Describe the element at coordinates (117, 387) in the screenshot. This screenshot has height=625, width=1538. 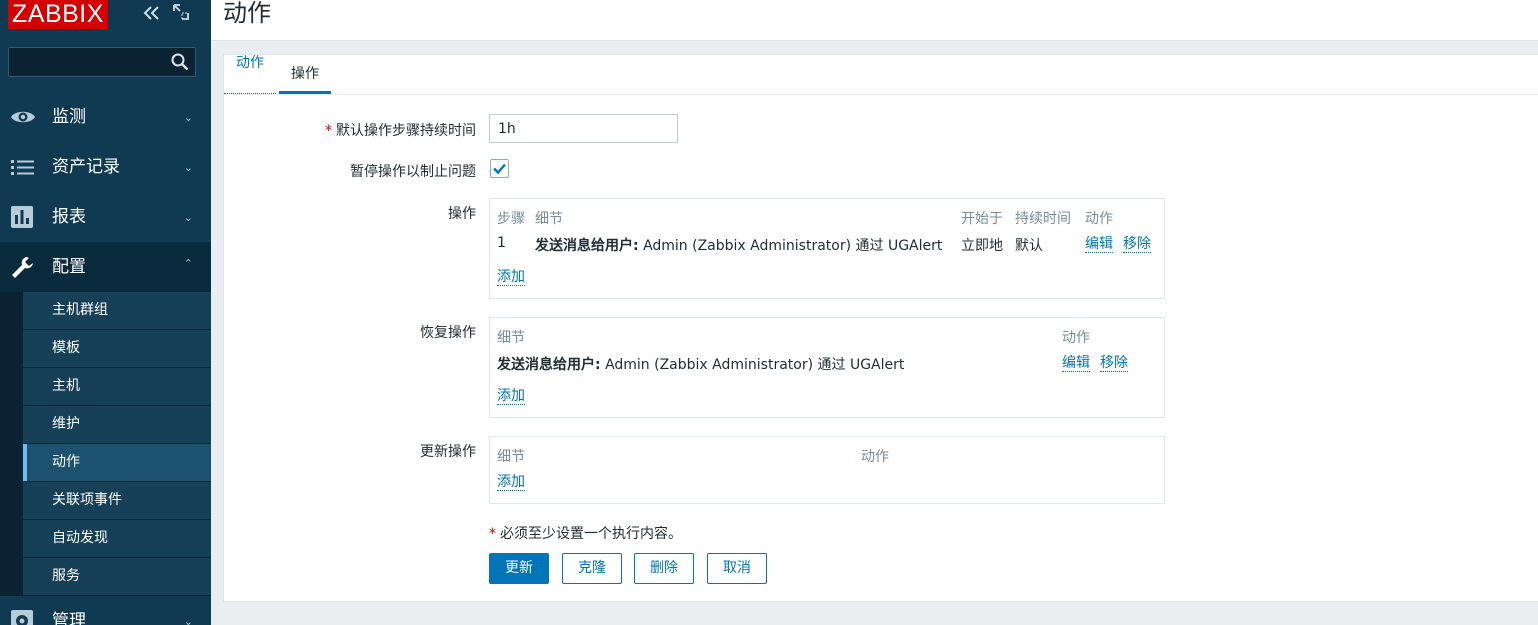
I see `submenu-item-hosts: 主机` at that location.